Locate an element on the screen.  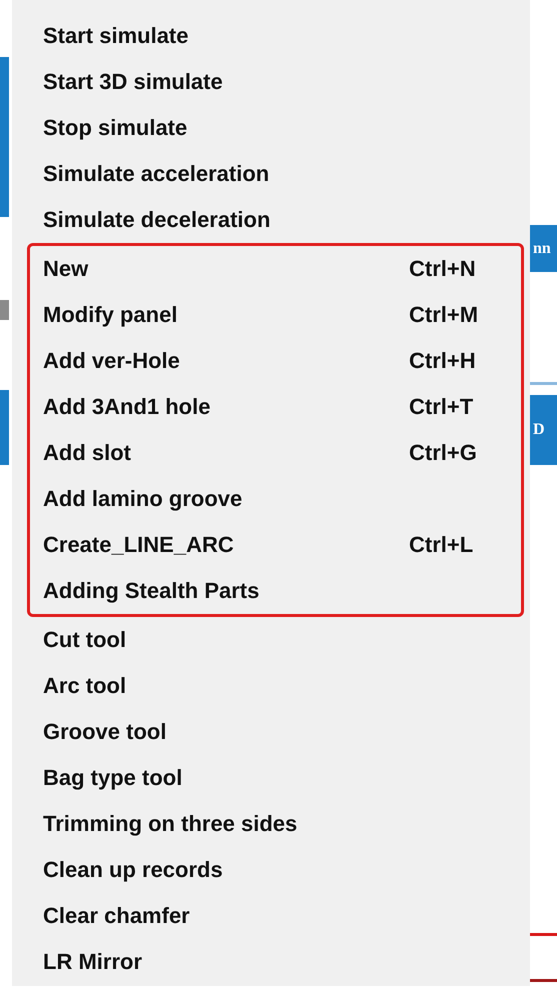
menu-item: Clean up records is located at coordinates (275, 870).